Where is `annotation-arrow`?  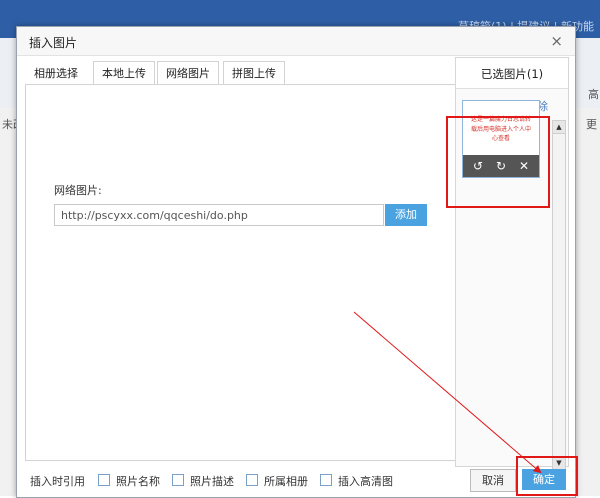
annotation-arrow is located at coordinates (447, 392).